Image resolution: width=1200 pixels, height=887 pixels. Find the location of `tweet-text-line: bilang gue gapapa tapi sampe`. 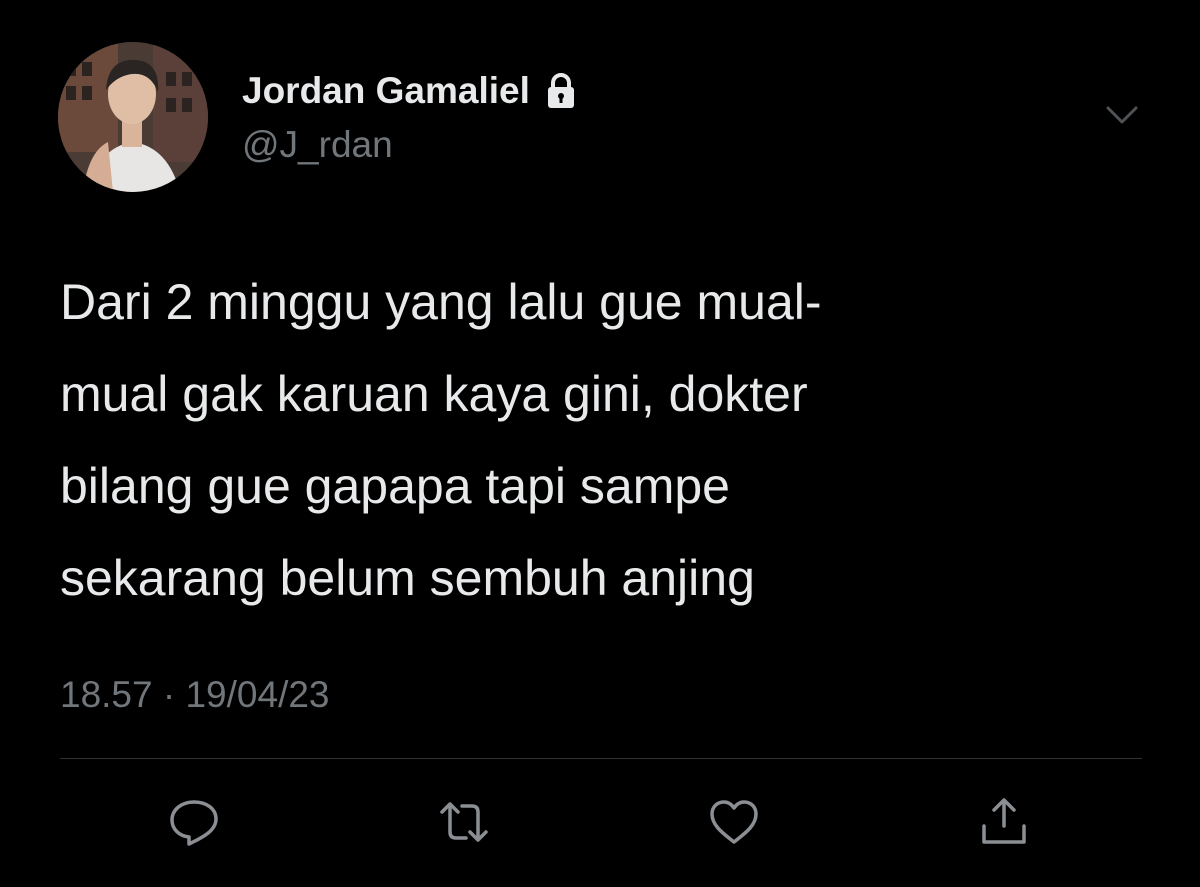

tweet-text-line: bilang gue gapapa tapi sampe is located at coordinates (395, 486).